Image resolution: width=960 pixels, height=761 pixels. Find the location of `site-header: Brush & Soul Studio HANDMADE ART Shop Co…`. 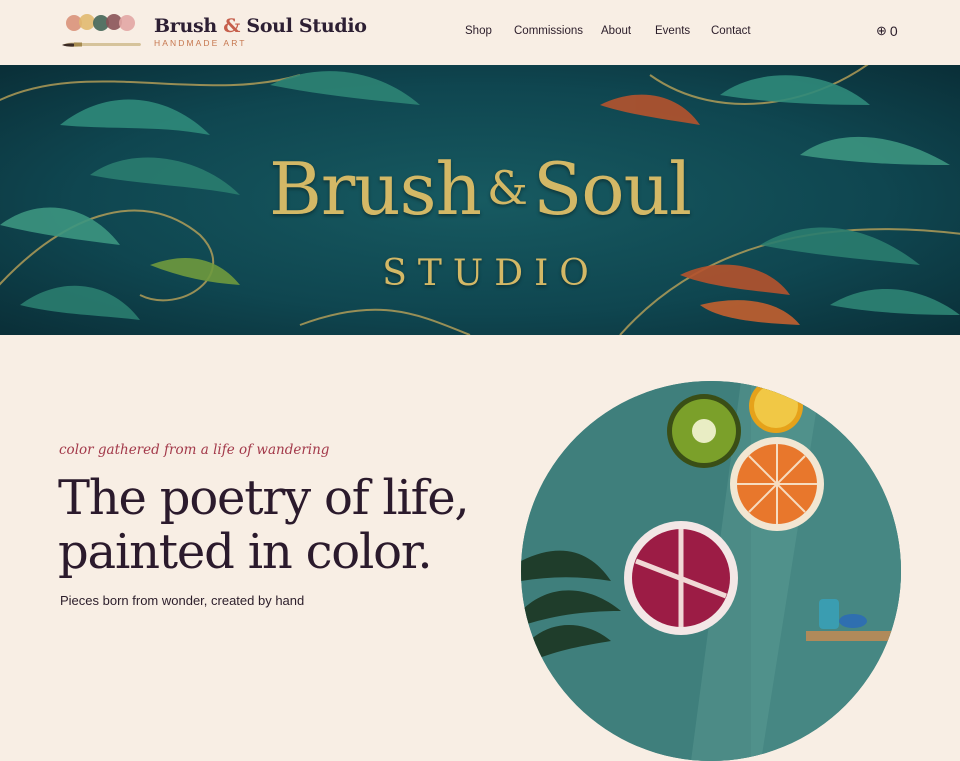

site-header: Brush & Soul Studio HANDMADE ART Shop Co… is located at coordinates (480, 32).